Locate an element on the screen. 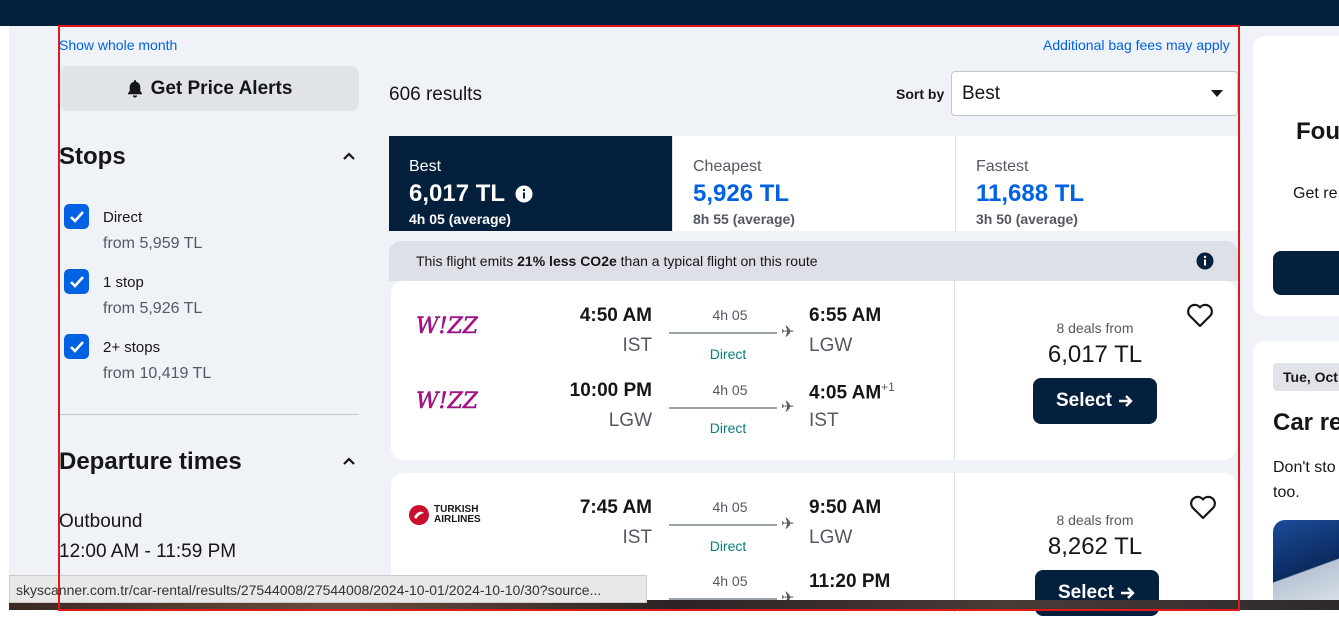  promo-title: Fou is located at coordinates (1317, 131).